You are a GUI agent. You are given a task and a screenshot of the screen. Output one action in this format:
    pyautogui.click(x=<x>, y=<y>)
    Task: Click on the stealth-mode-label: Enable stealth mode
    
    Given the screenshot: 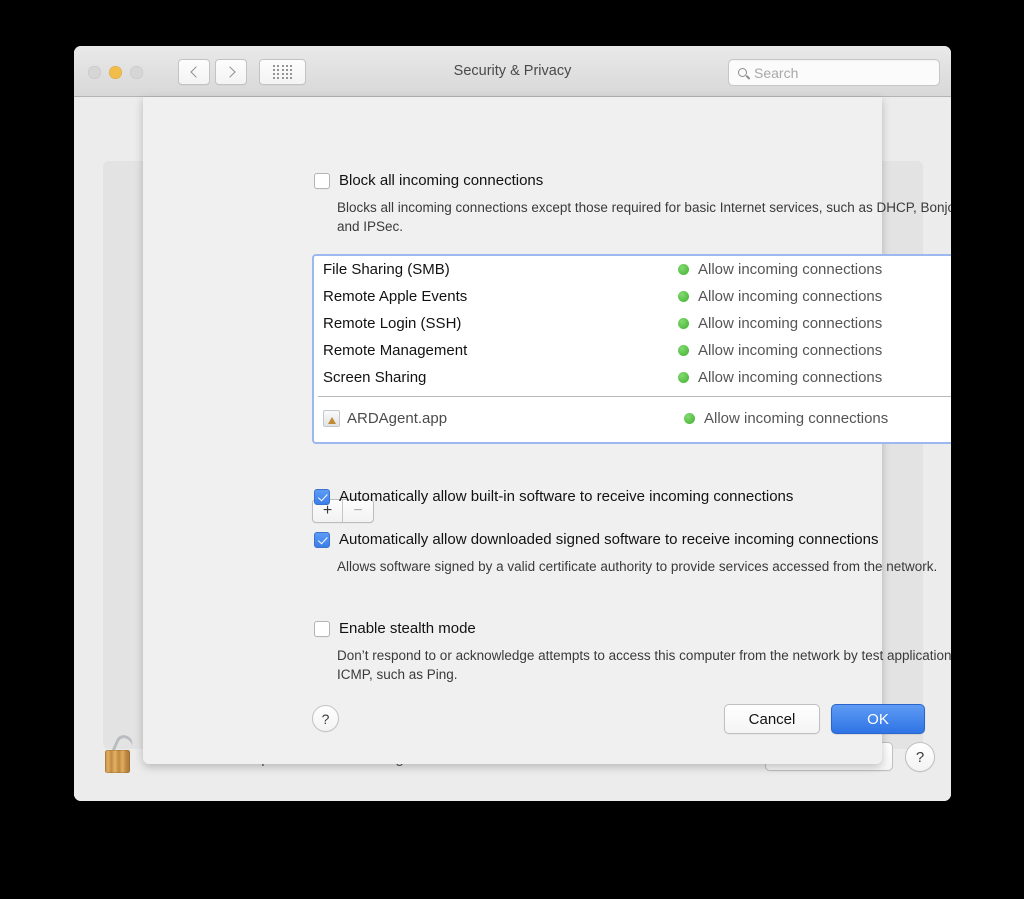 What is the action you would take?
    pyautogui.click(x=407, y=628)
    